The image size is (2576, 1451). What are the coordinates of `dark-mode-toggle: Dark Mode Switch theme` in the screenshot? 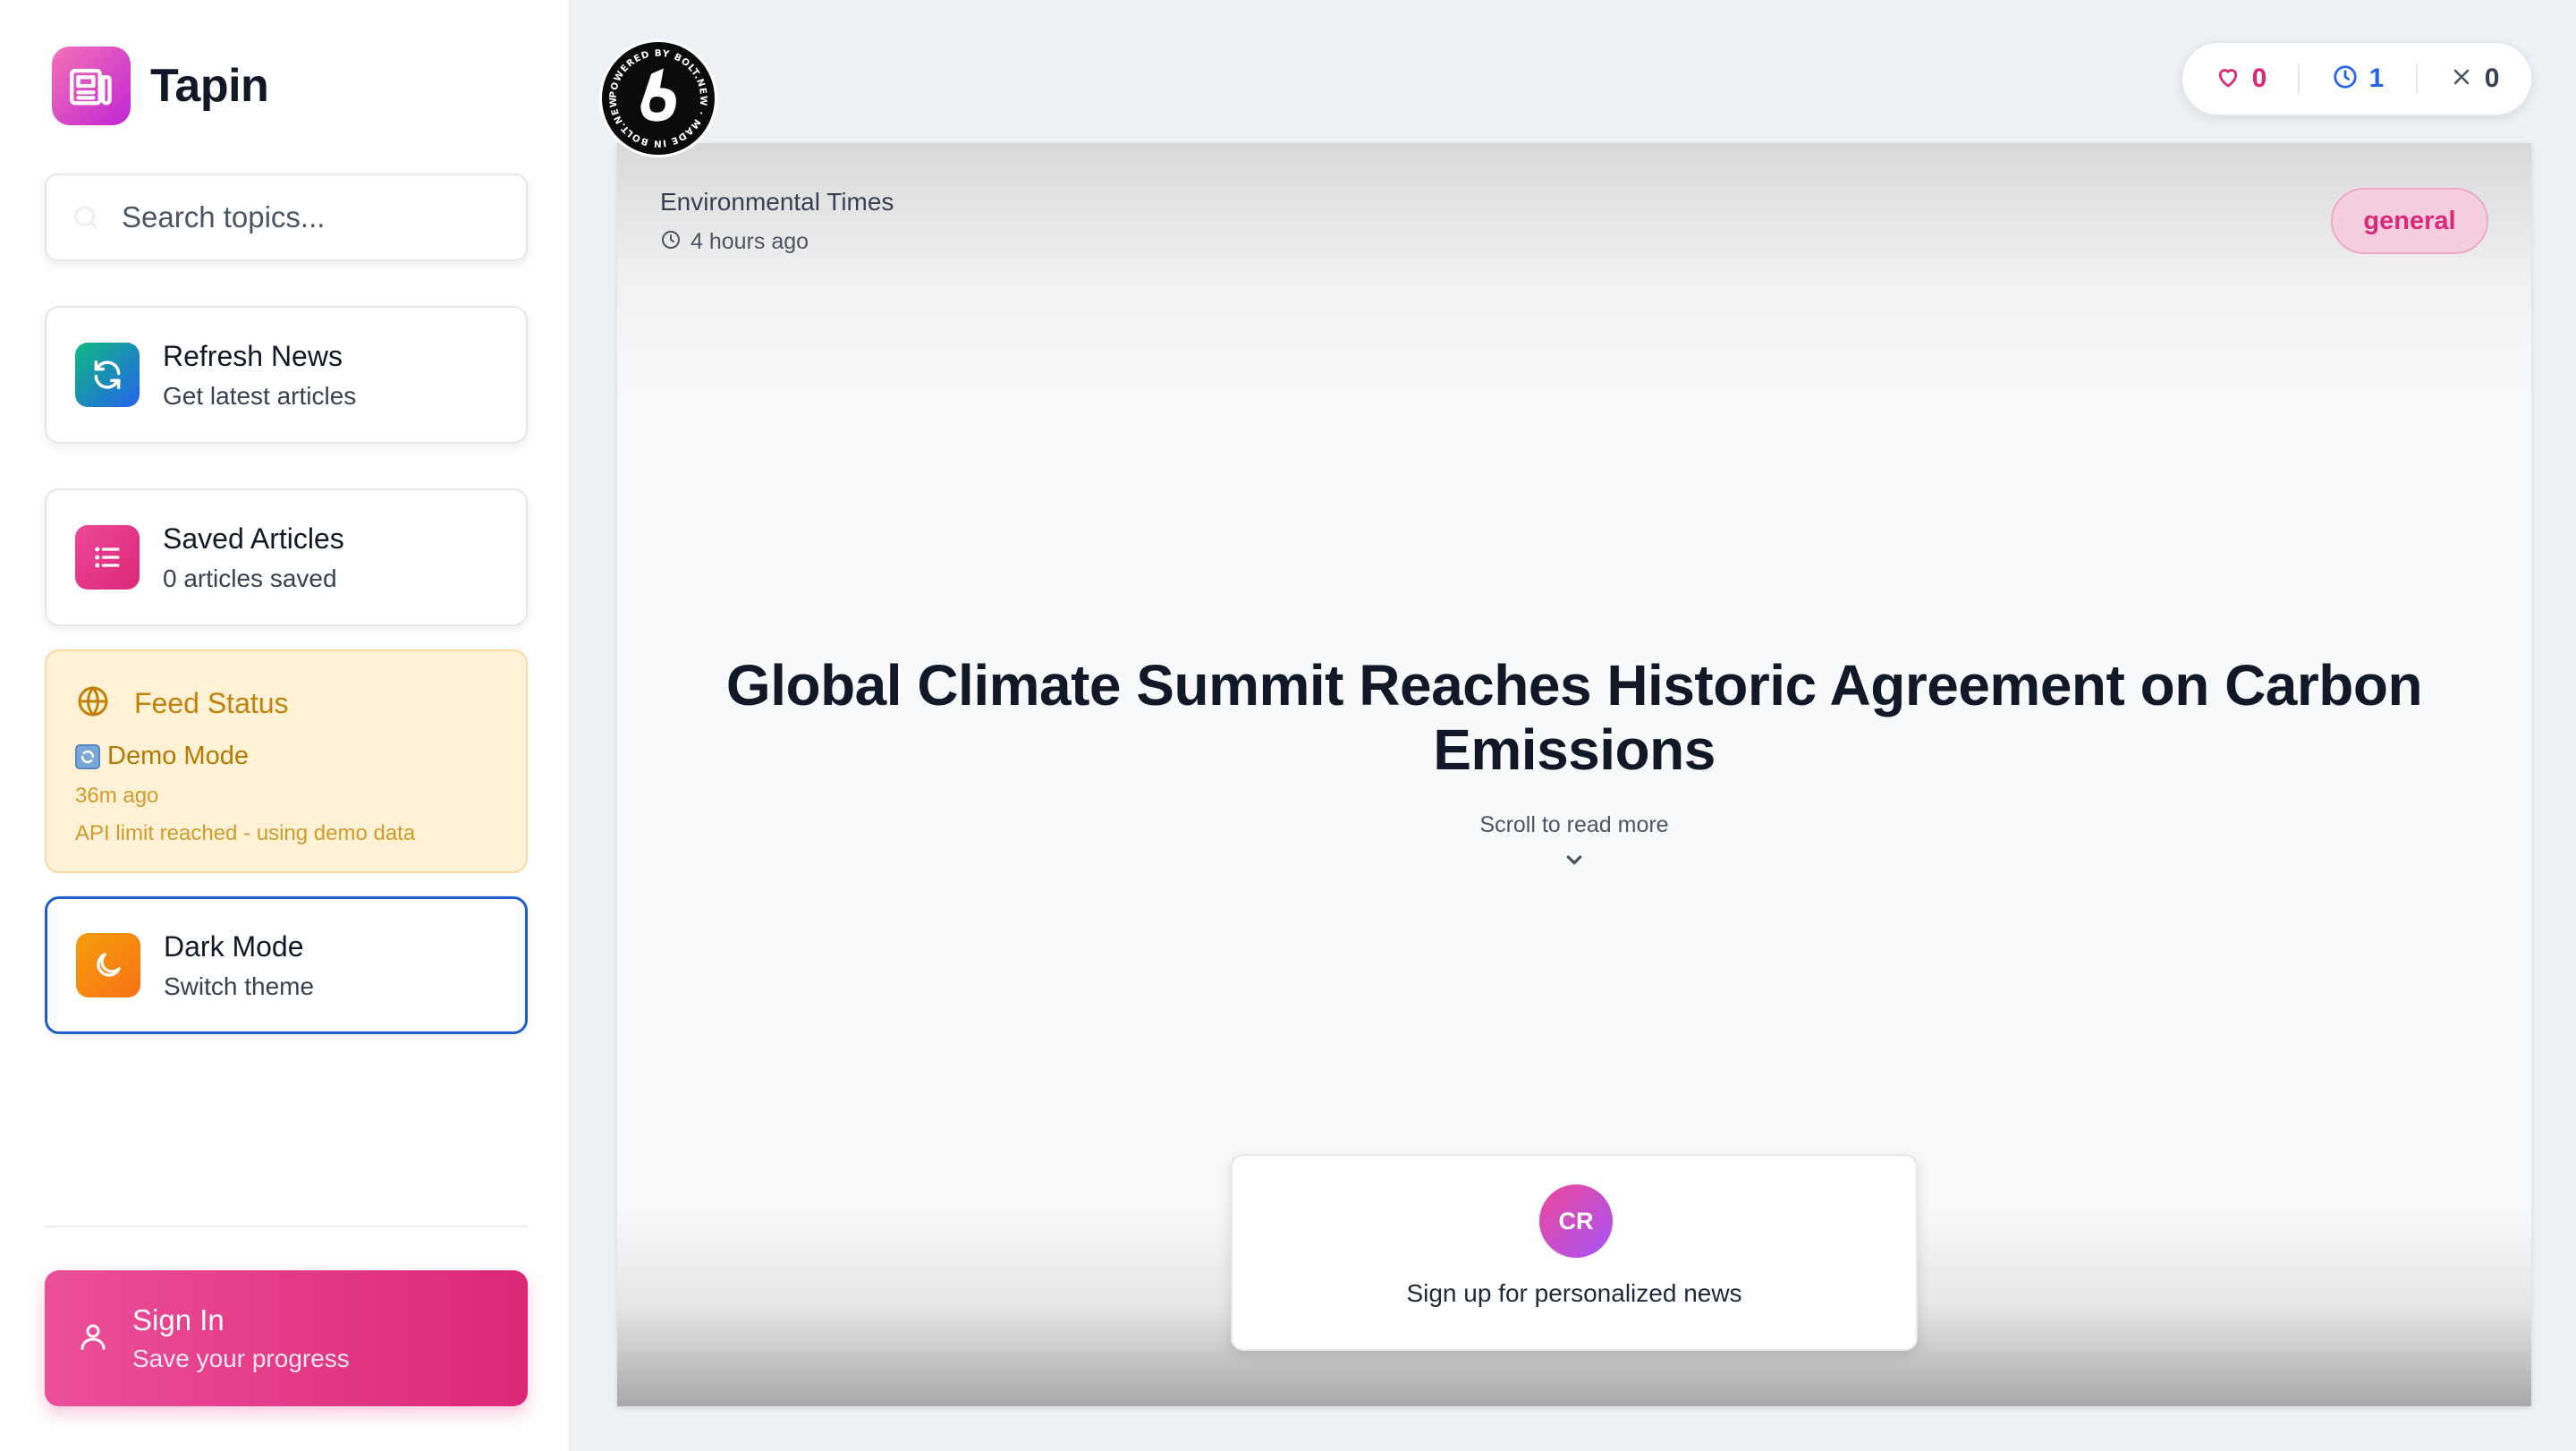 It's located at (286, 965).